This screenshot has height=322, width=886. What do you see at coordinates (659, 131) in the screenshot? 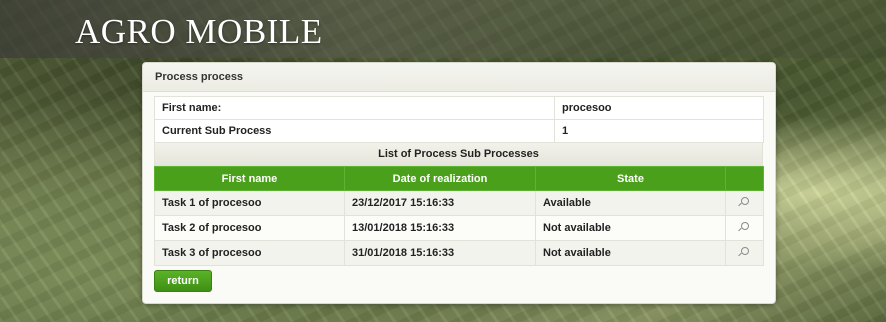
I see `info-value: 1` at bounding box center [659, 131].